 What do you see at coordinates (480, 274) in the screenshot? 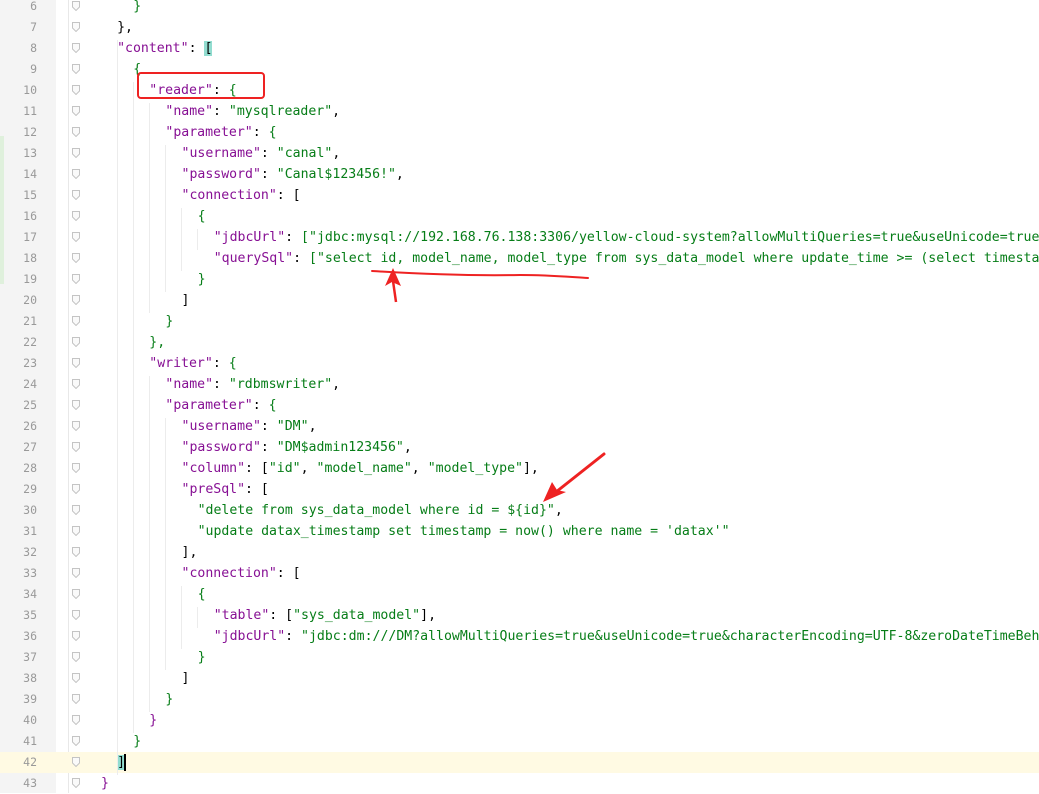
I see `querysql-underline` at bounding box center [480, 274].